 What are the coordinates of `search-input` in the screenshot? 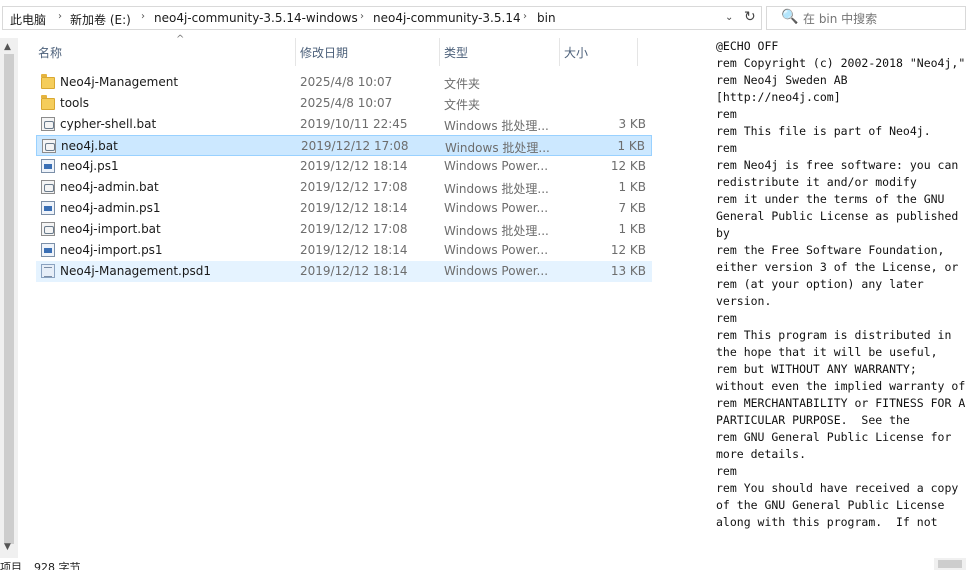 It's located at (883, 19).